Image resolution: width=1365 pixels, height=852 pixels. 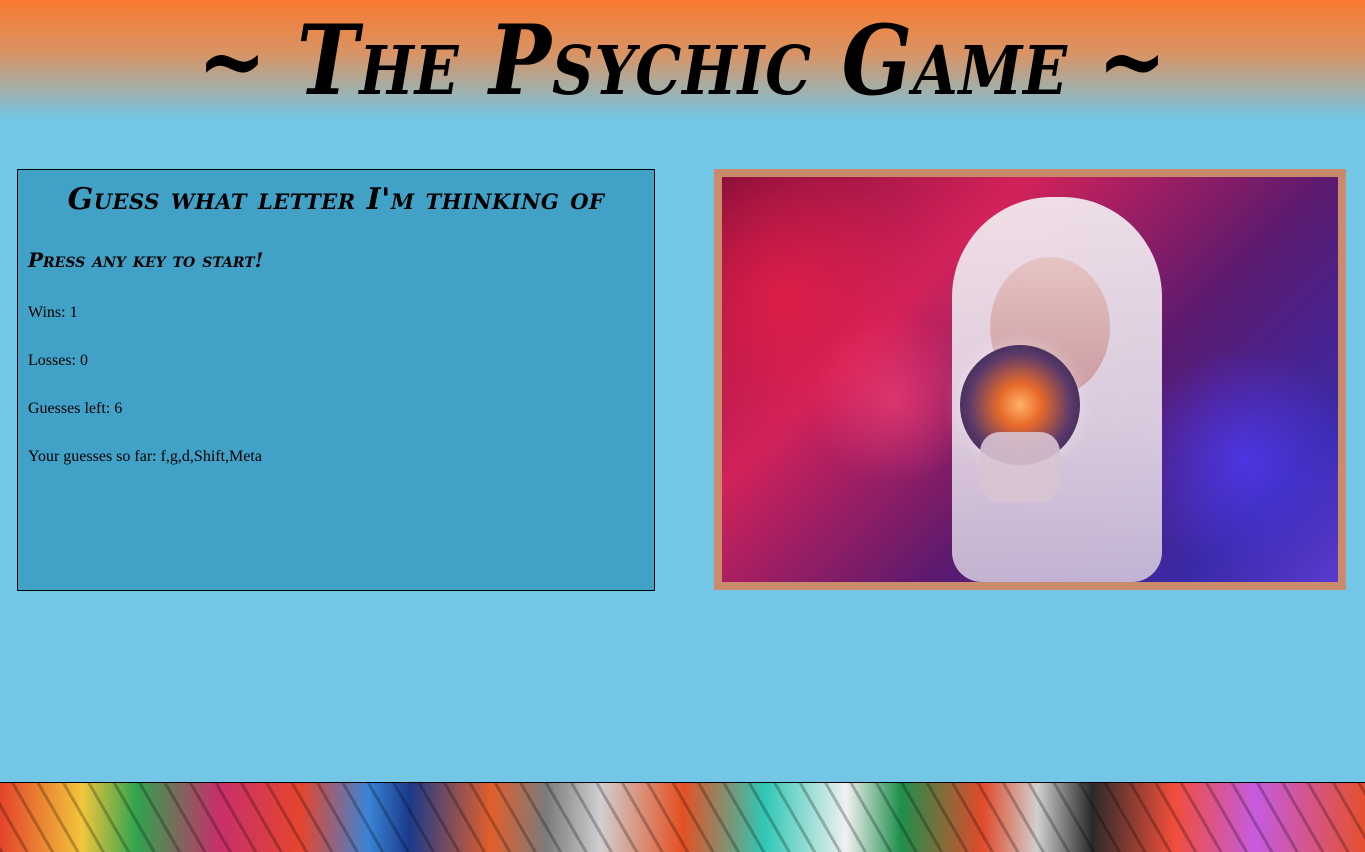 I want to click on footer-art-banner, so click(x=682, y=817).